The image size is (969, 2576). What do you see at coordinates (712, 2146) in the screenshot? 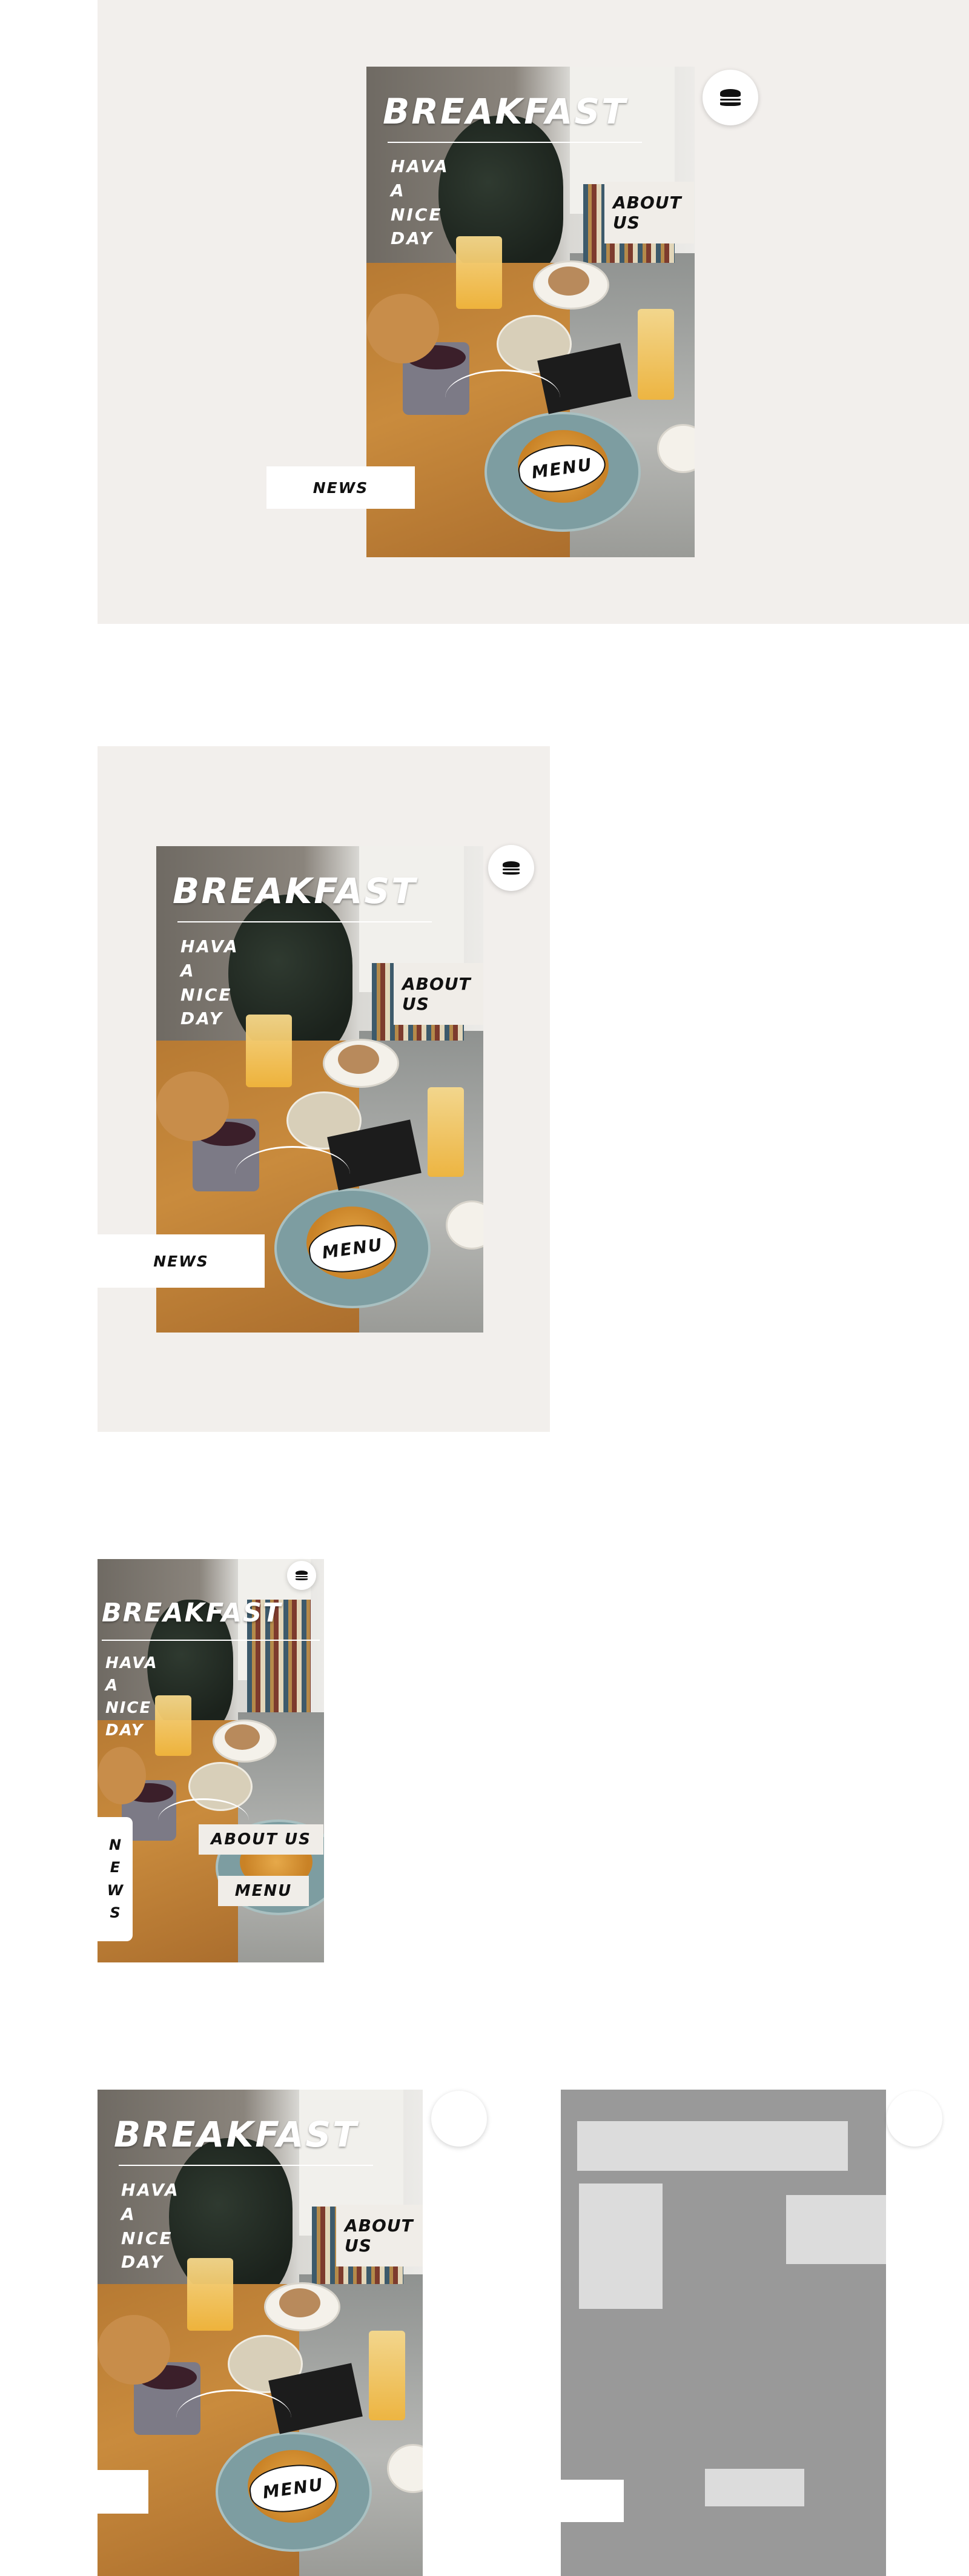
I see `wireframe-title-block` at bounding box center [712, 2146].